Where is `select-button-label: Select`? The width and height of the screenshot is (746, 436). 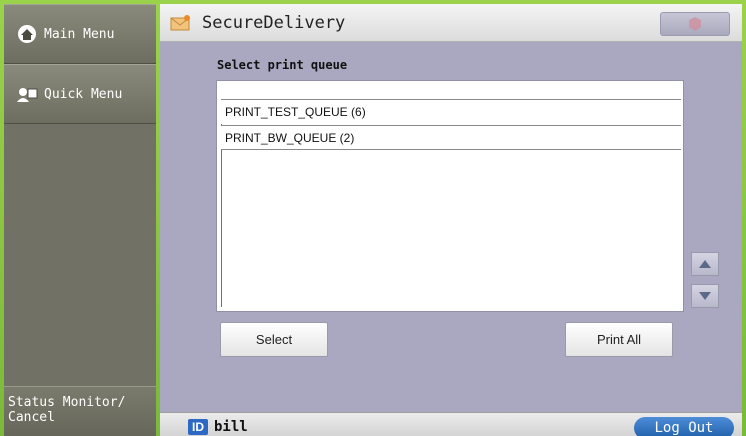
select-button-label: Select is located at coordinates (274, 339).